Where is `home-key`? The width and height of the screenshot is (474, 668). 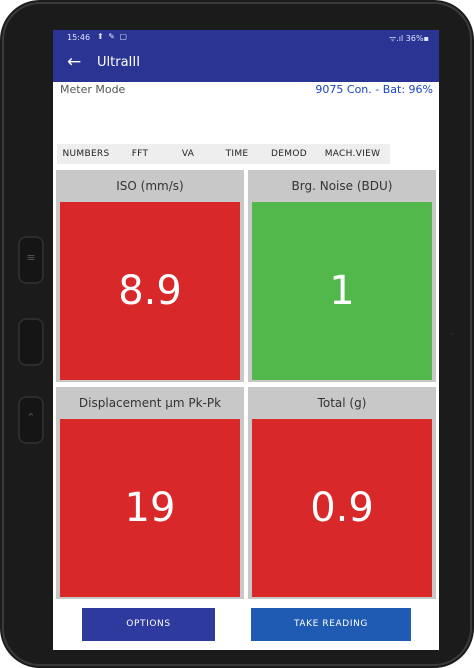 home-key is located at coordinates (31, 342).